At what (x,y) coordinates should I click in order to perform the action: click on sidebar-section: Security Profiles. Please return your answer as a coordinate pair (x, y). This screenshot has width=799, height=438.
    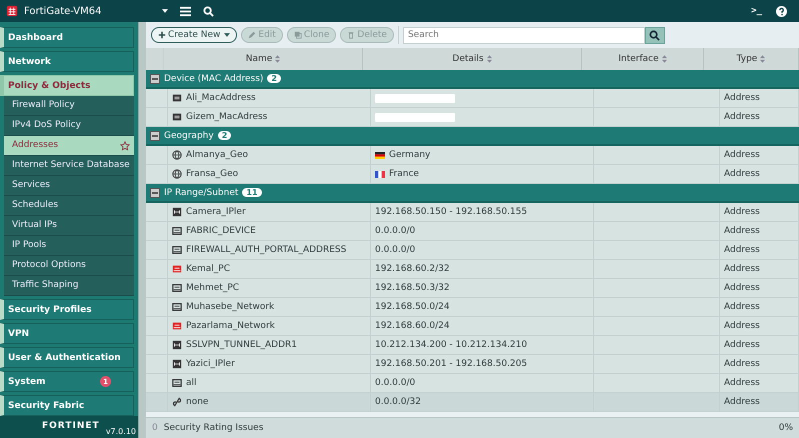
    Looking at the image, I should click on (67, 309).